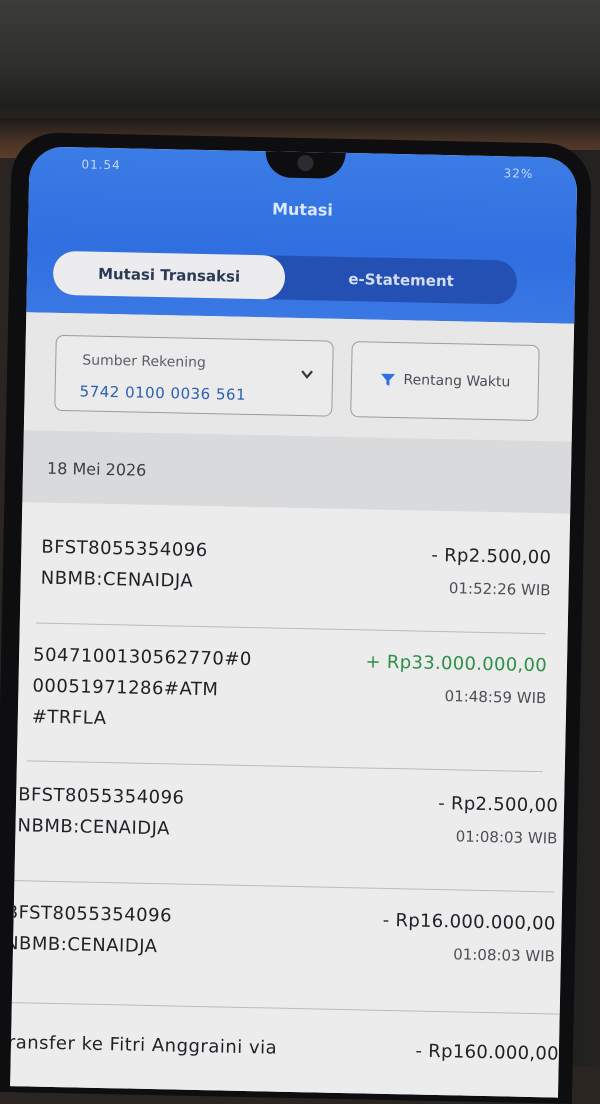 This screenshot has height=1104, width=600. What do you see at coordinates (144, 362) in the screenshot?
I see `source-account-label: Sumber Rekening` at bounding box center [144, 362].